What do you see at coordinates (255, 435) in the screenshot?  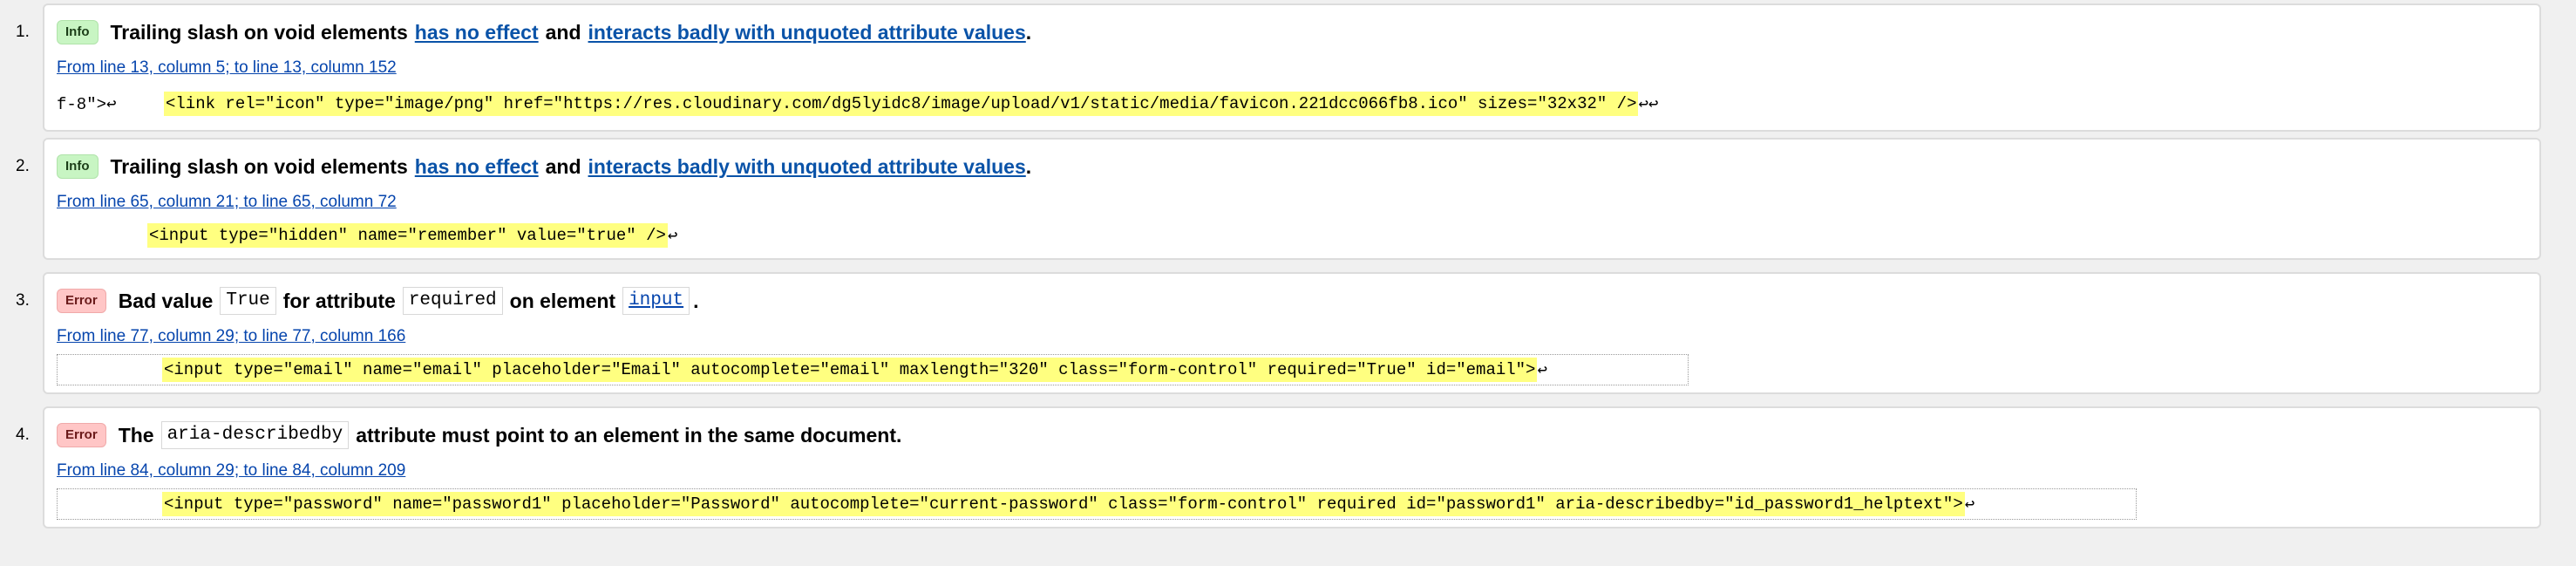 I see `code-attribute: aria-describedby` at bounding box center [255, 435].